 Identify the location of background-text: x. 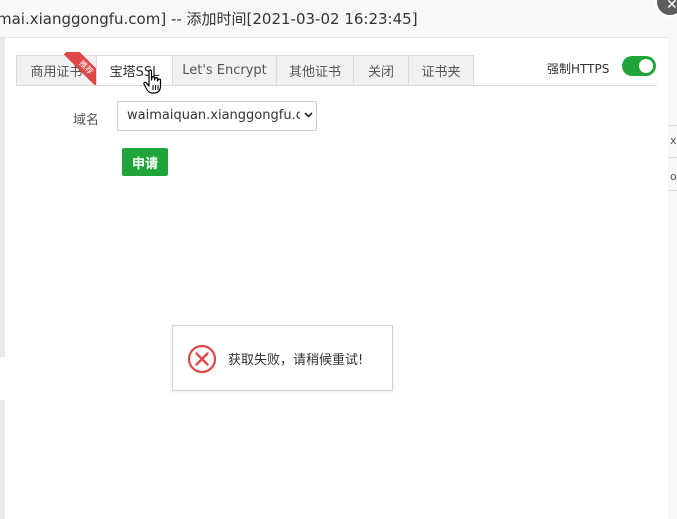
(673, 140).